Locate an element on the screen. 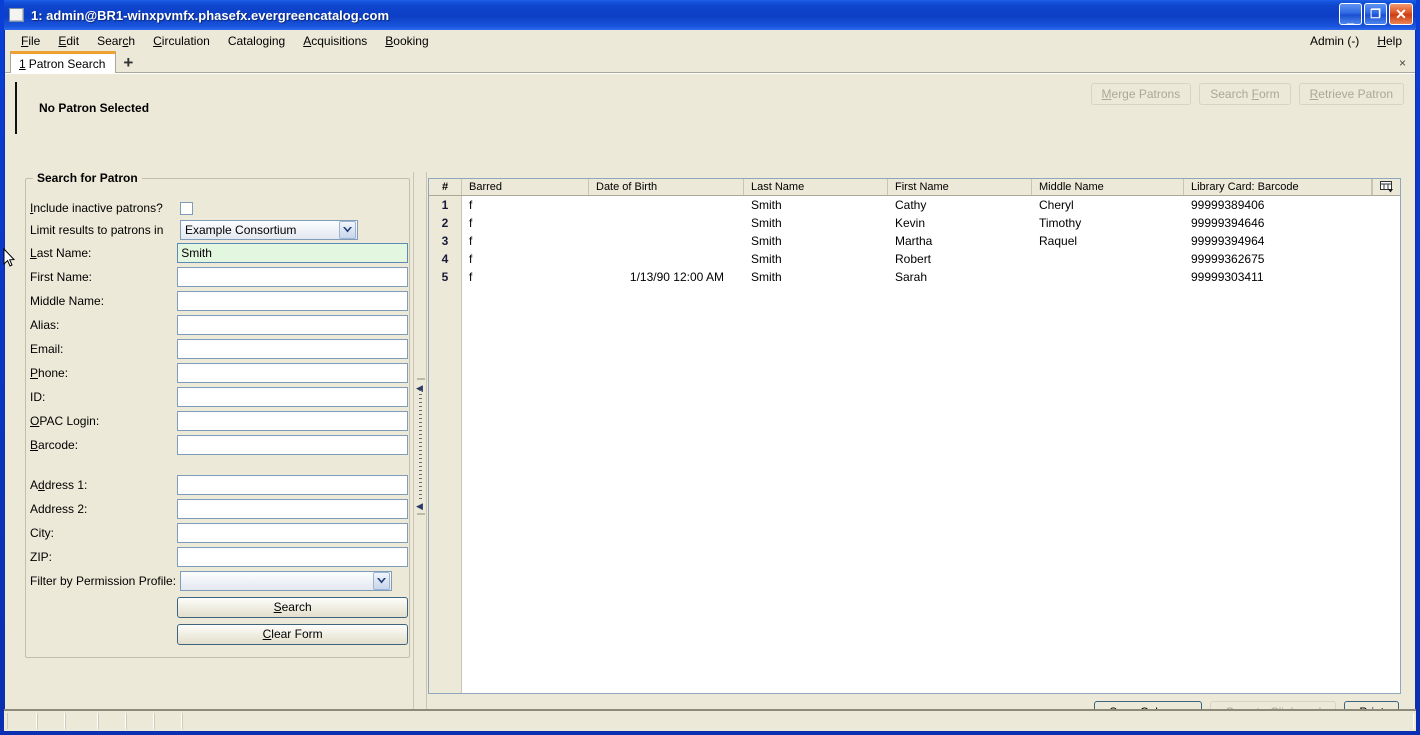 This screenshot has height=735, width=1420. alias-input is located at coordinates (292, 325).